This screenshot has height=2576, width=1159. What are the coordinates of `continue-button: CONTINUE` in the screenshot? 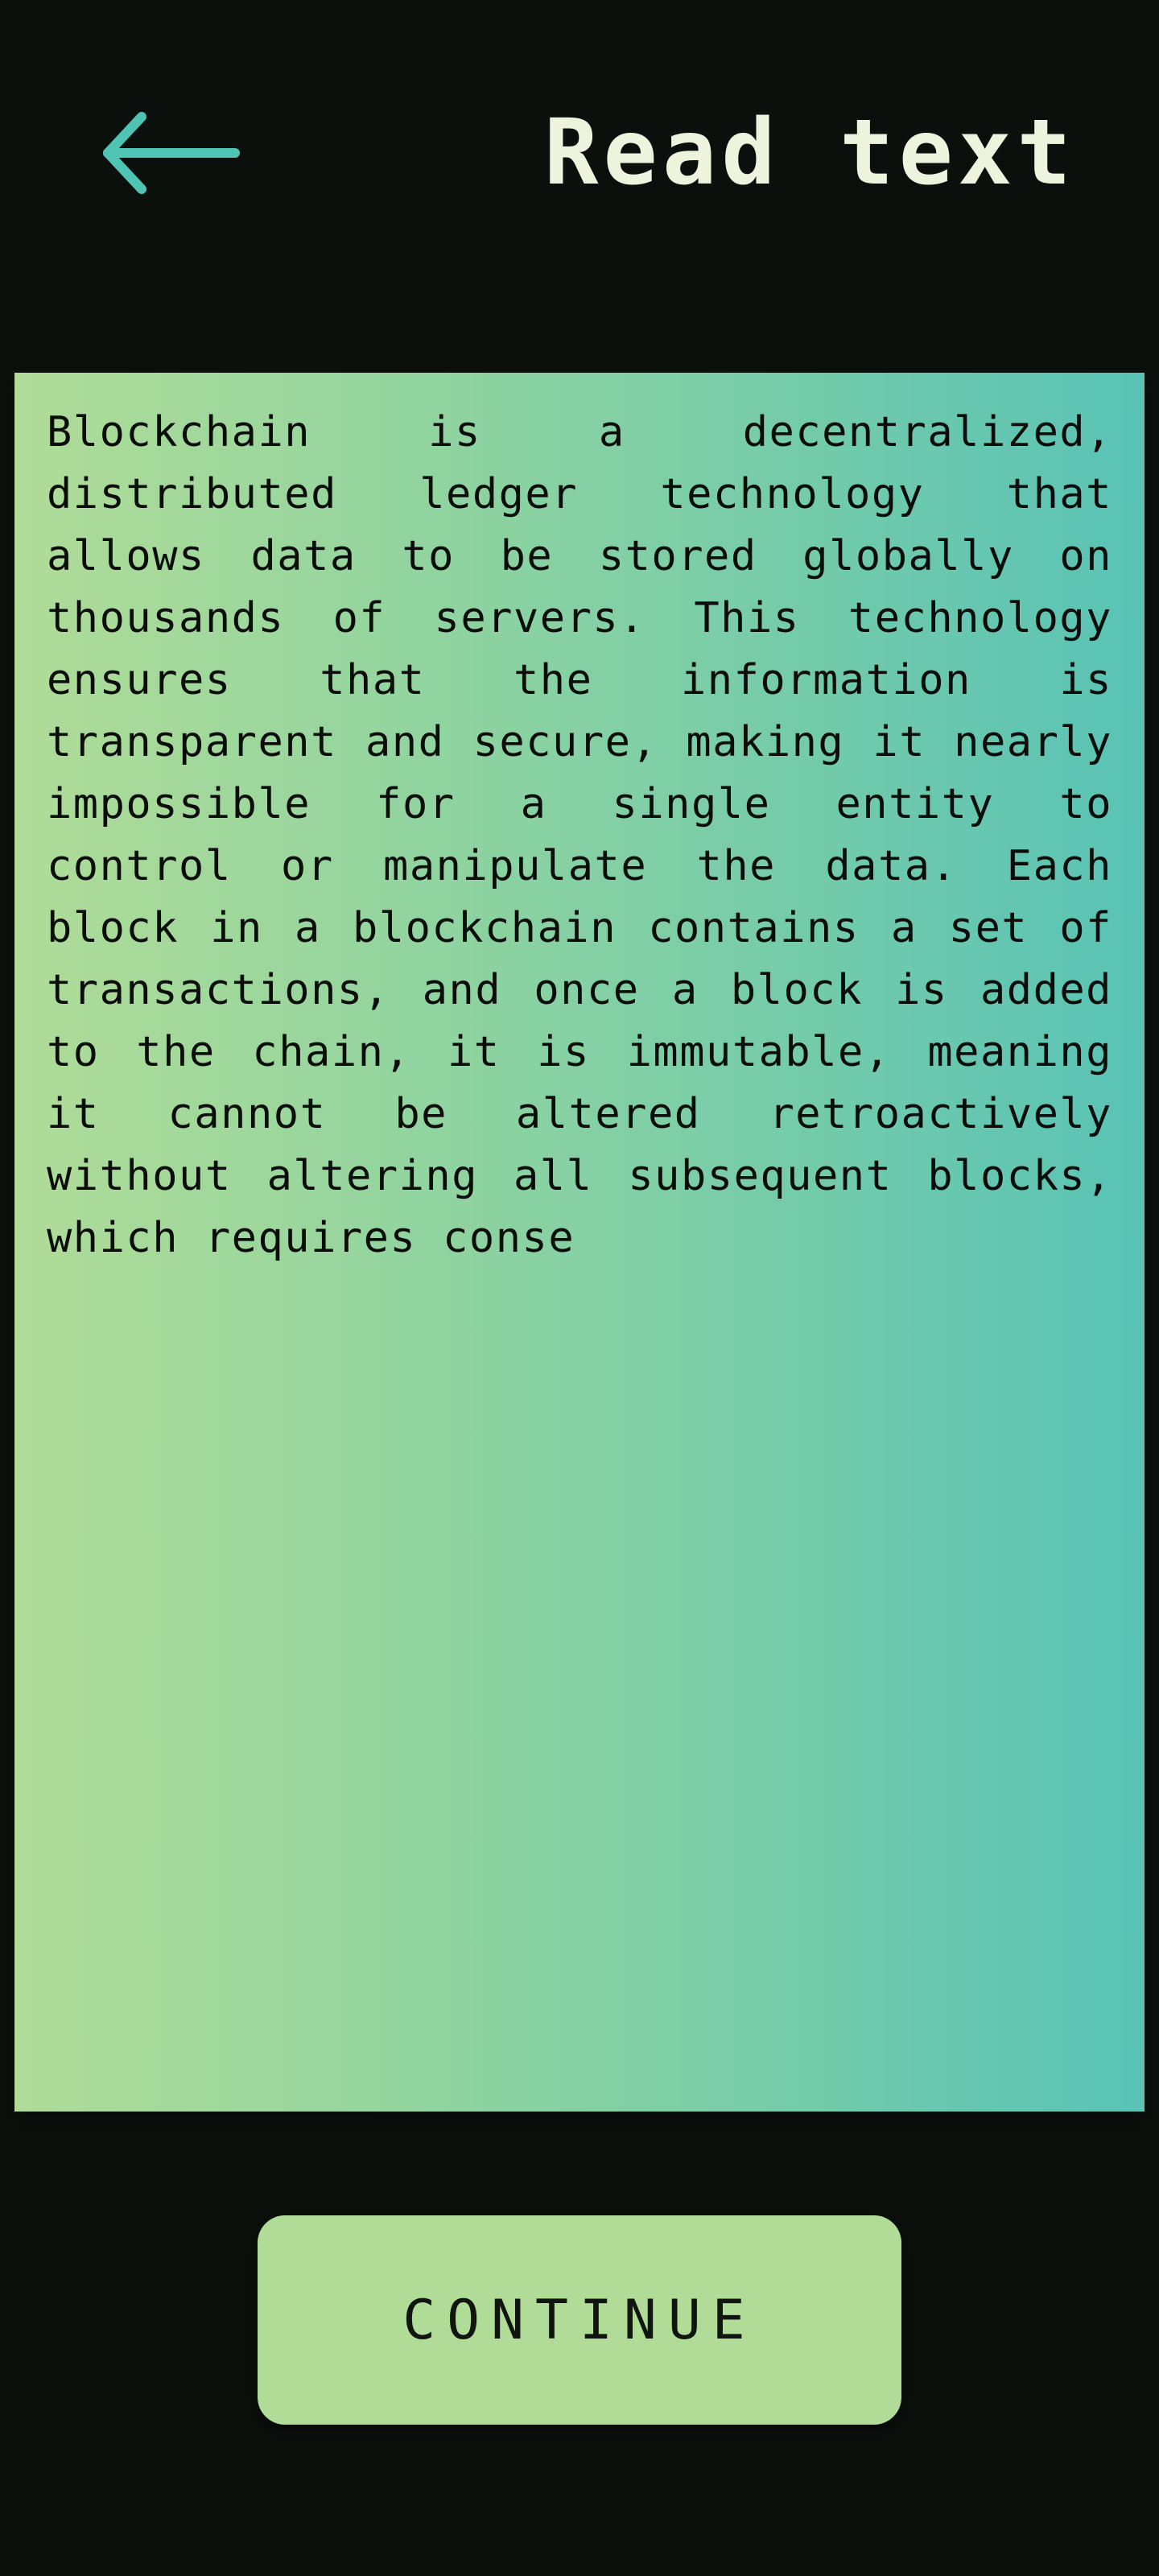 It's located at (579, 2320).